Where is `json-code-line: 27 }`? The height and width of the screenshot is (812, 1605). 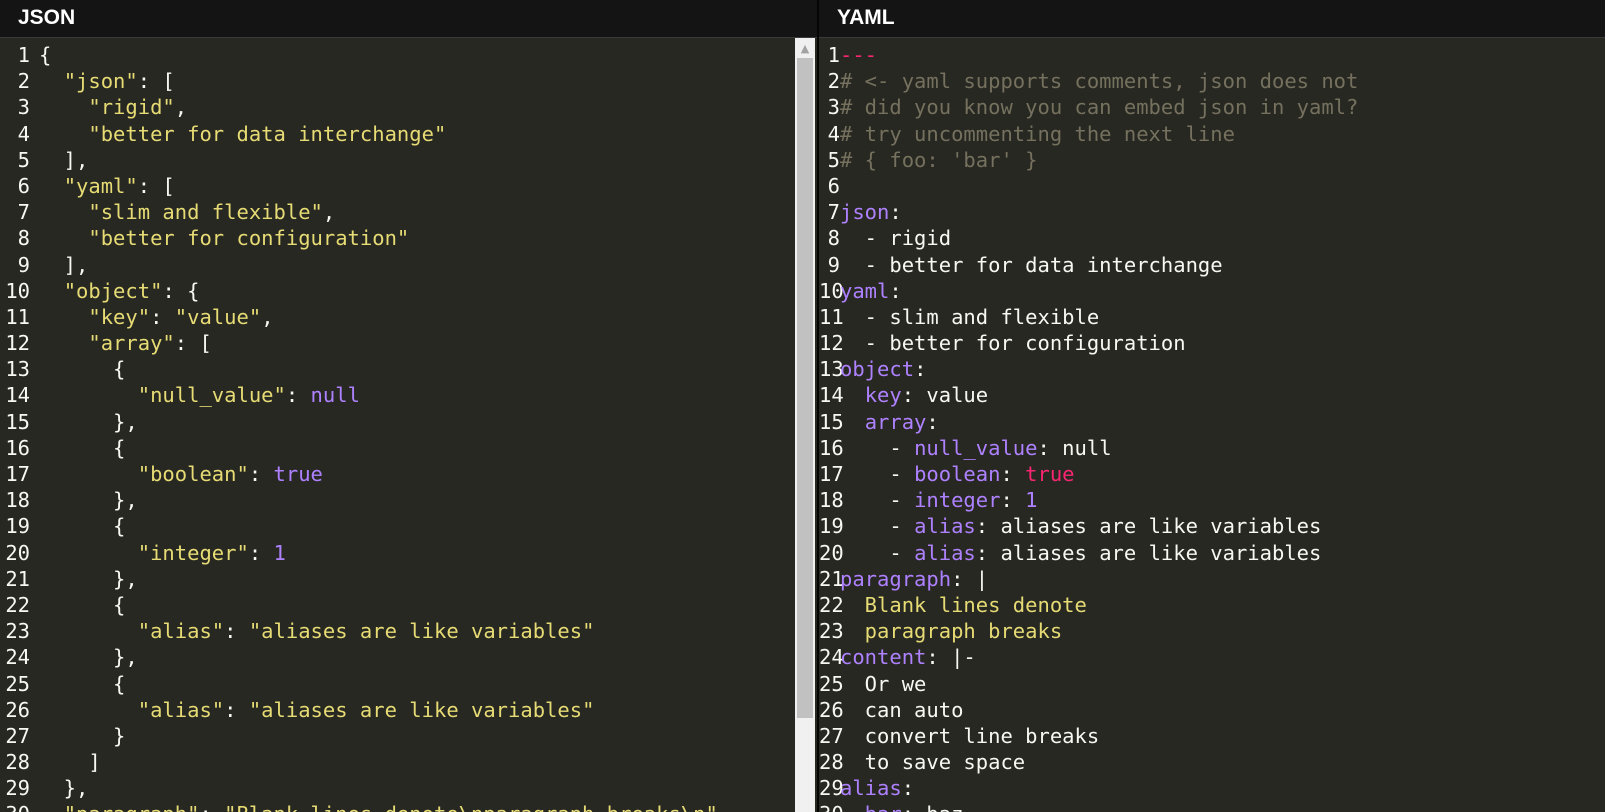 json-code-line: 27 } is located at coordinates (408, 736).